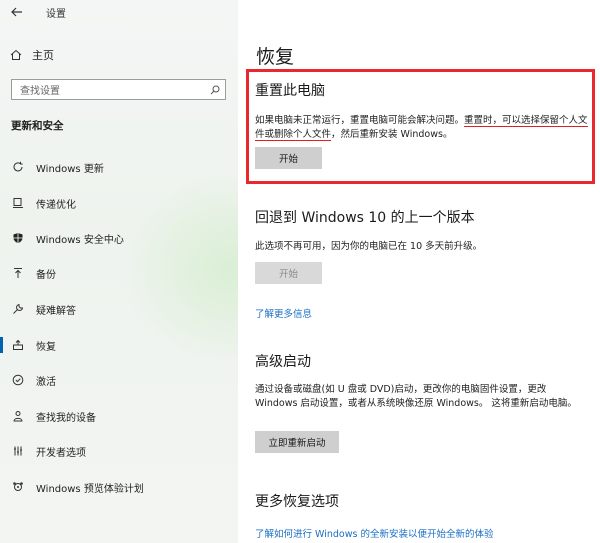  What do you see at coordinates (360, 120) in the screenshot?
I see `reset-text-part1: 如果电脑未正常运行，重置电脑可能会解决问题。` at bounding box center [360, 120].